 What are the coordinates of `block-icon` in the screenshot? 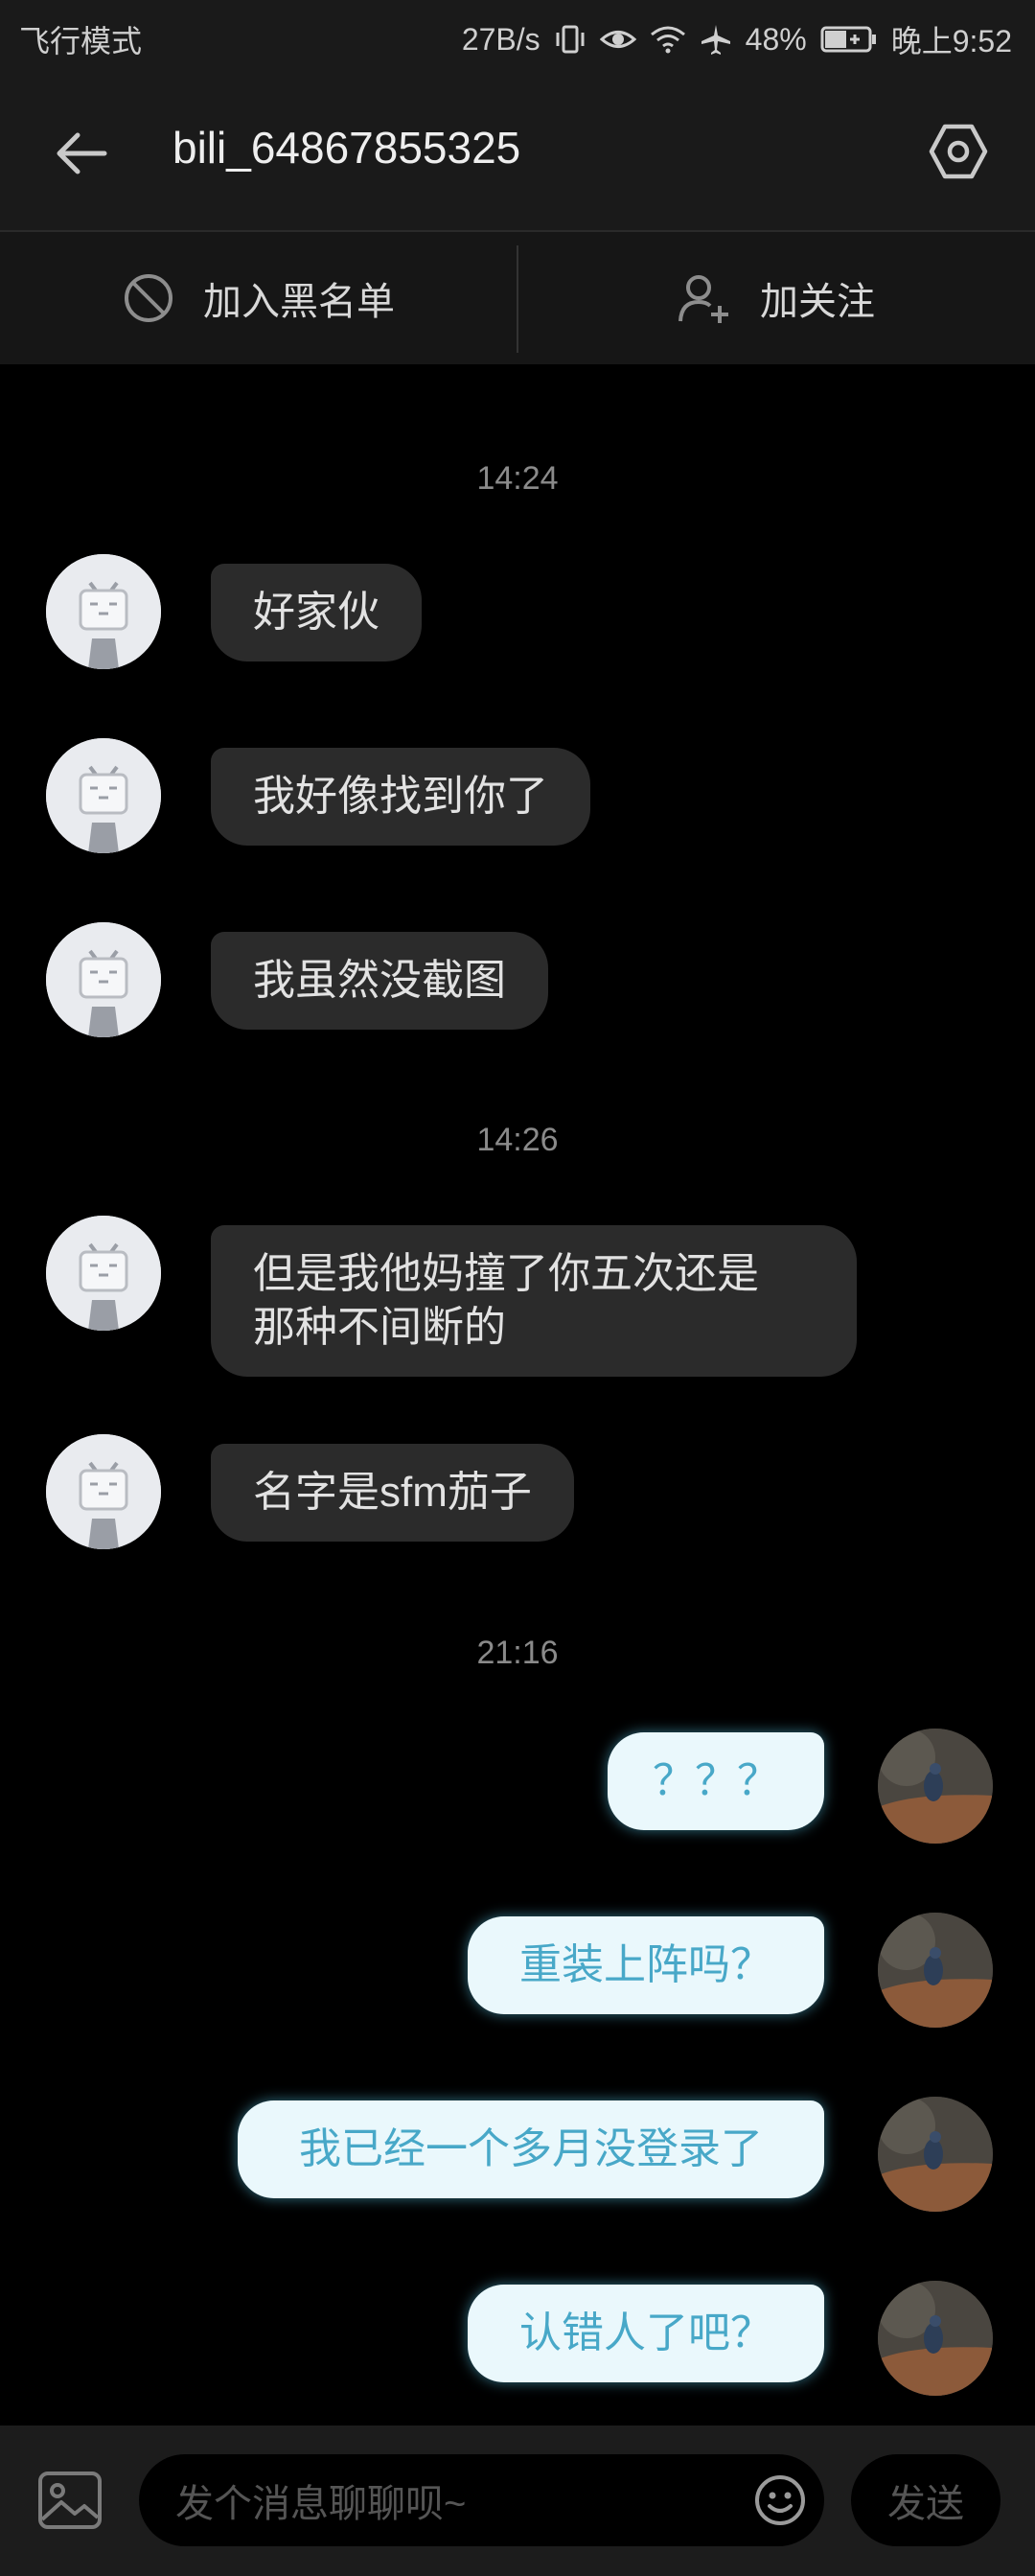 It's located at (148, 298).